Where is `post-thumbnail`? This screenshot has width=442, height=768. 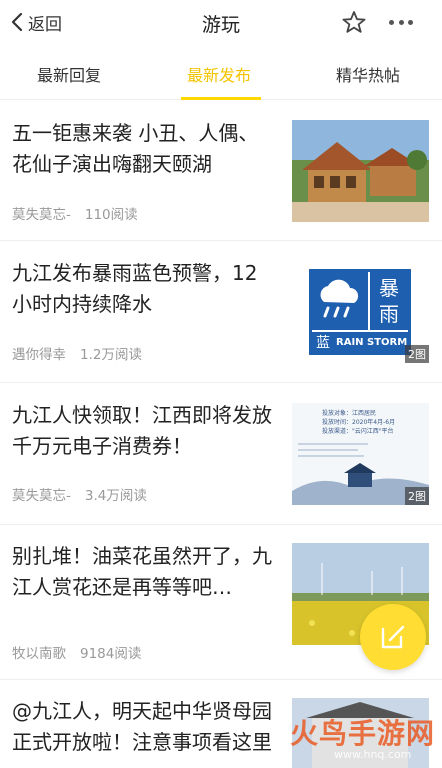 post-thumbnail is located at coordinates (360, 171).